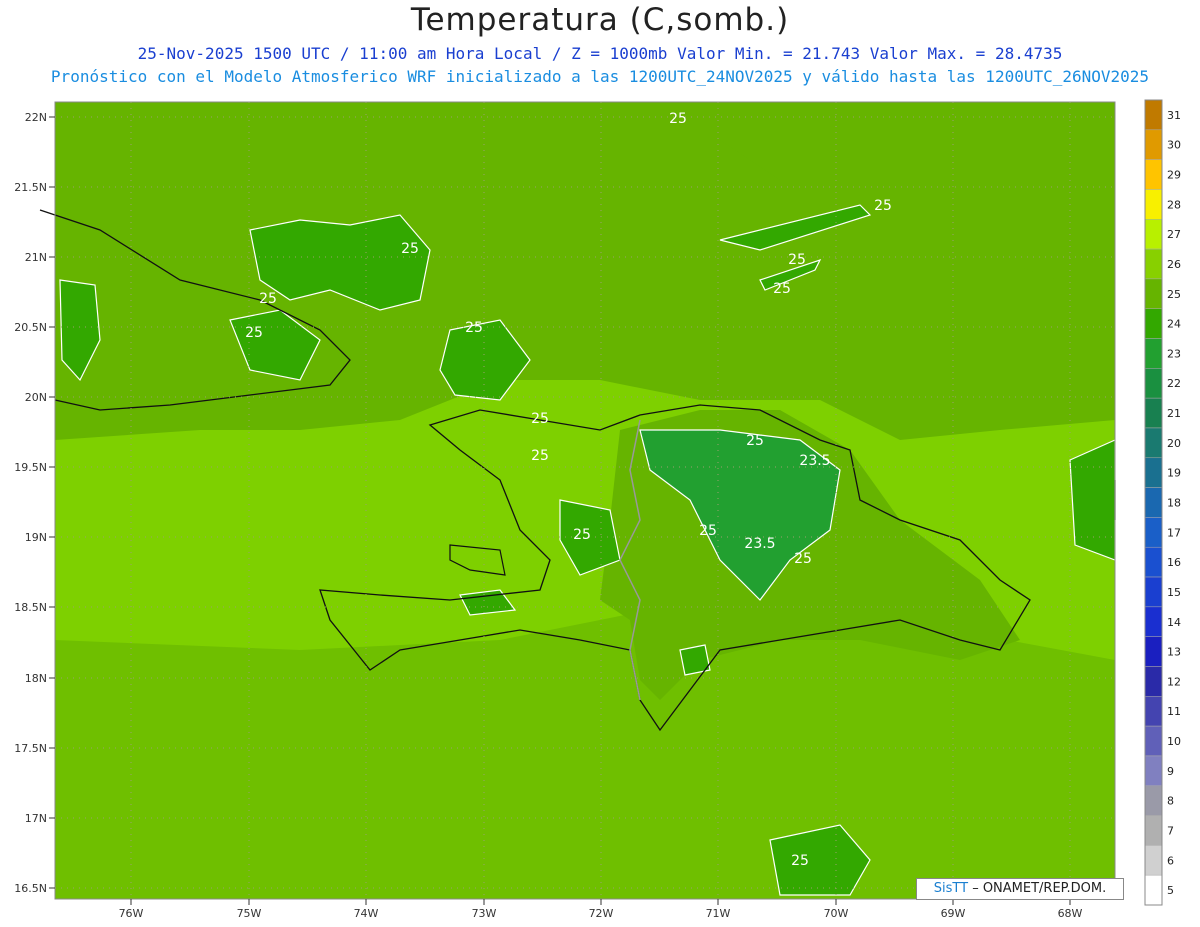 The height and width of the screenshot is (927, 1200). I want to click on lat-label: 21.5N, so click(30, 187).